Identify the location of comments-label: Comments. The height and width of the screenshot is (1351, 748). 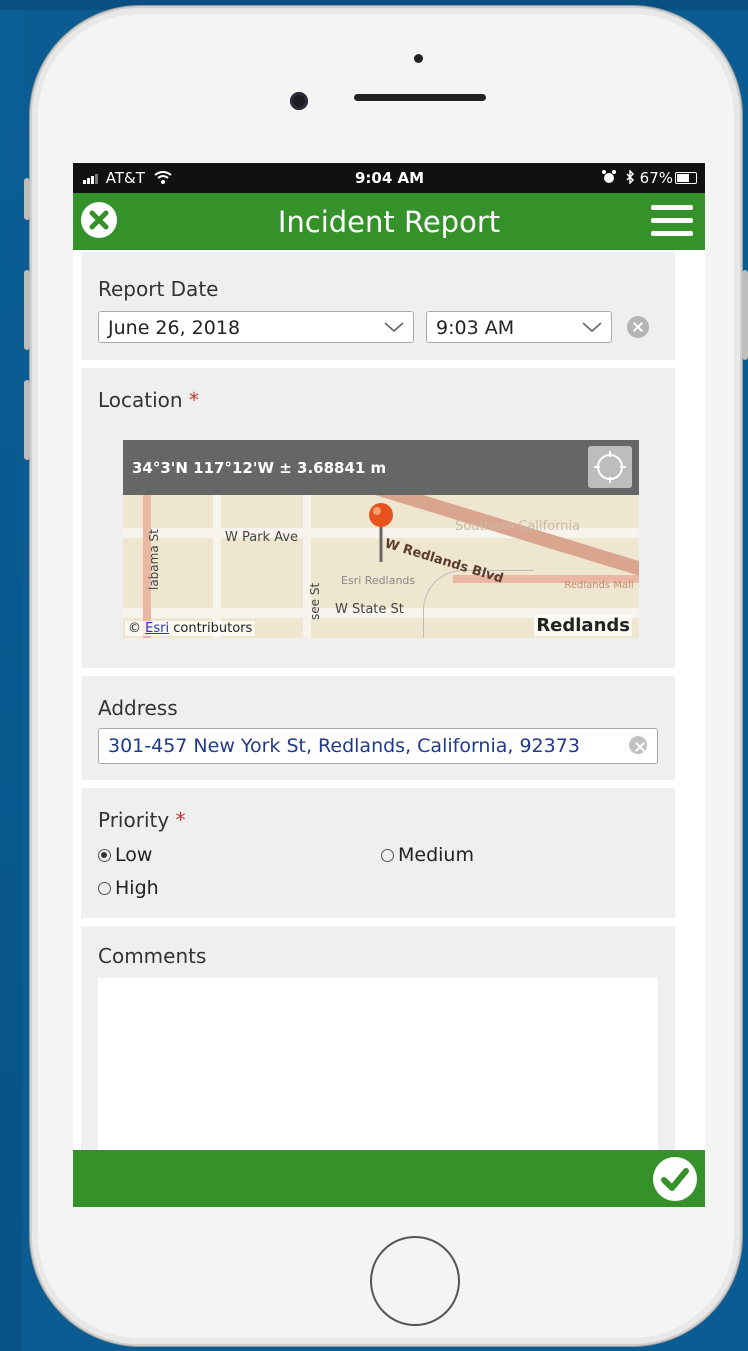
(152, 956).